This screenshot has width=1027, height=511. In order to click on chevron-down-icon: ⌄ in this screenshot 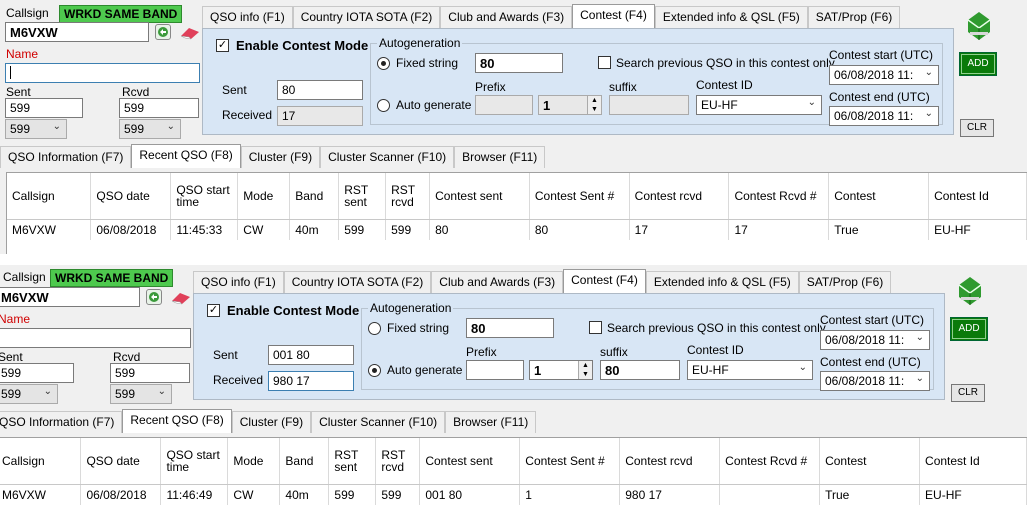, I will do `click(802, 367)`.